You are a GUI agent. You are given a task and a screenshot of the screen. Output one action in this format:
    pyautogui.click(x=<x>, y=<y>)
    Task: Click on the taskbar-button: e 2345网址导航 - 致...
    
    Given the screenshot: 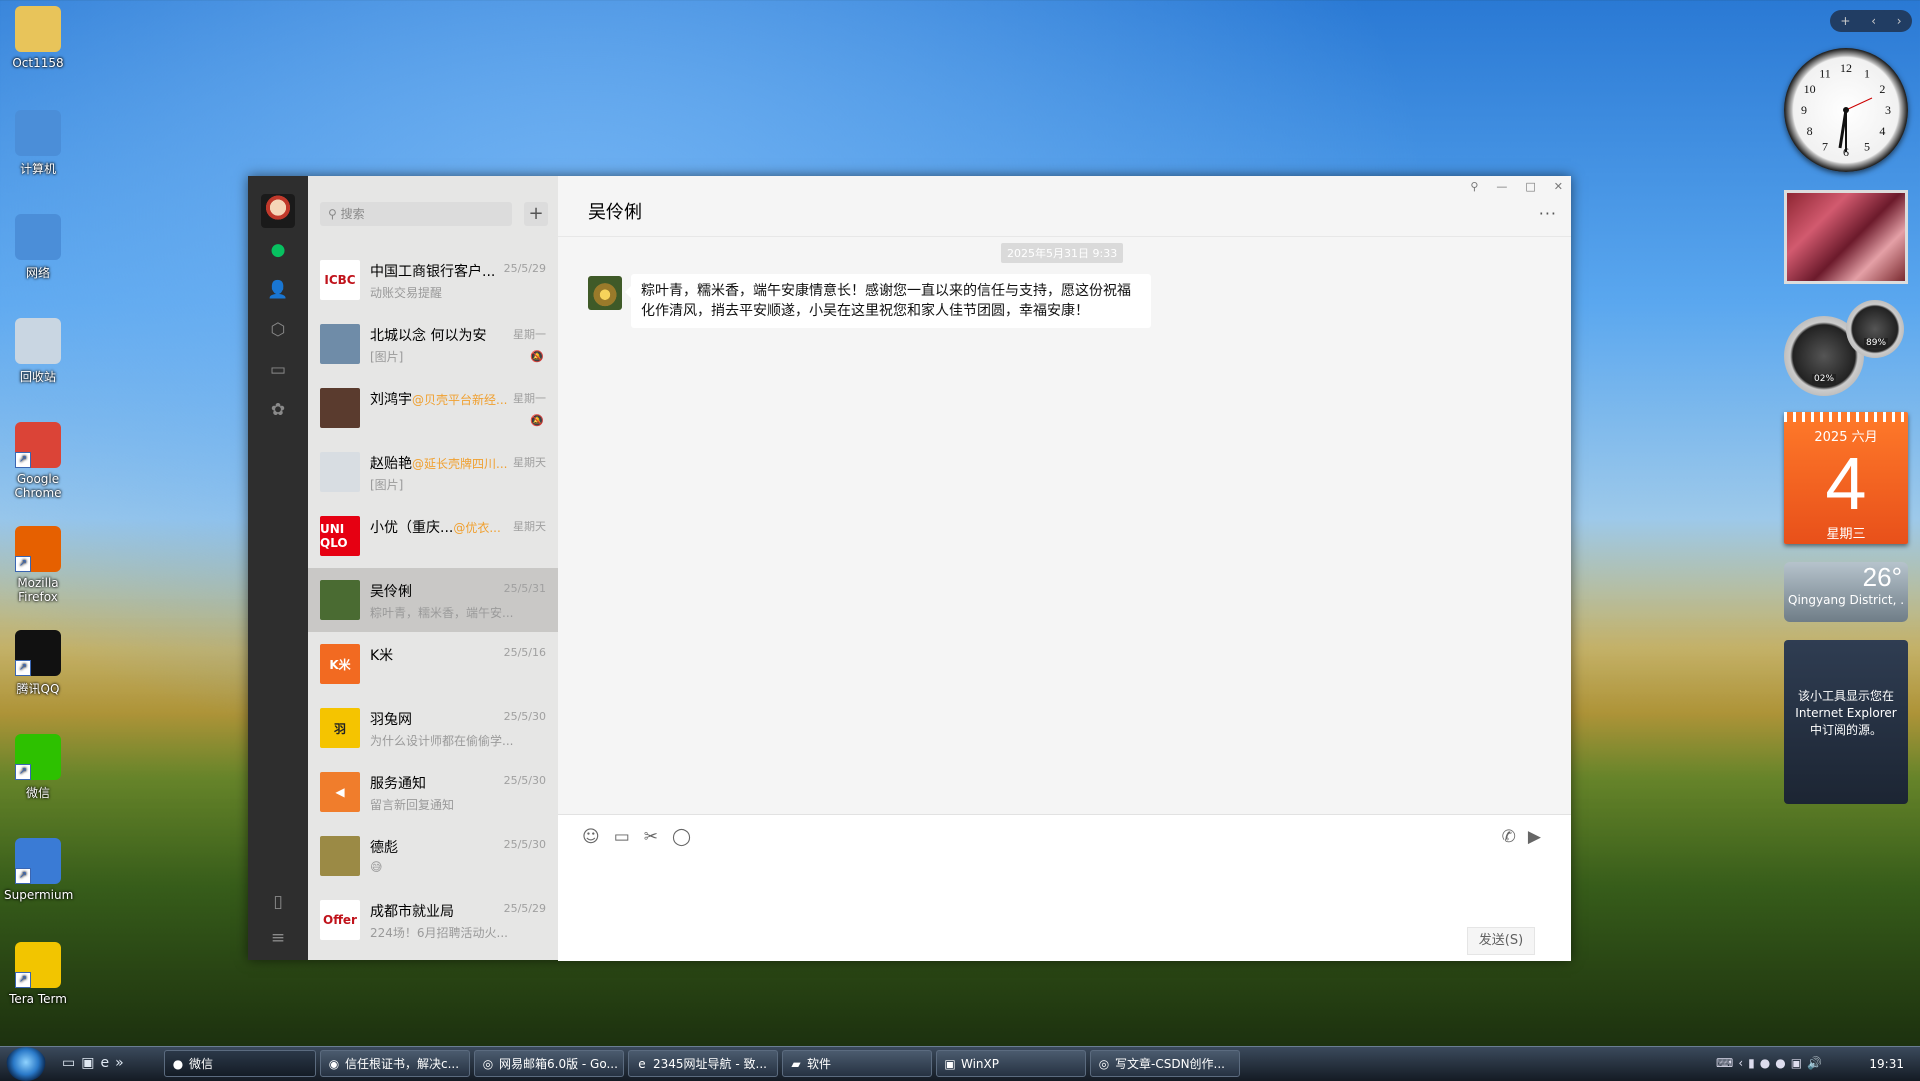 What is the action you would take?
    pyautogui.click(x=703, y=1063)
    